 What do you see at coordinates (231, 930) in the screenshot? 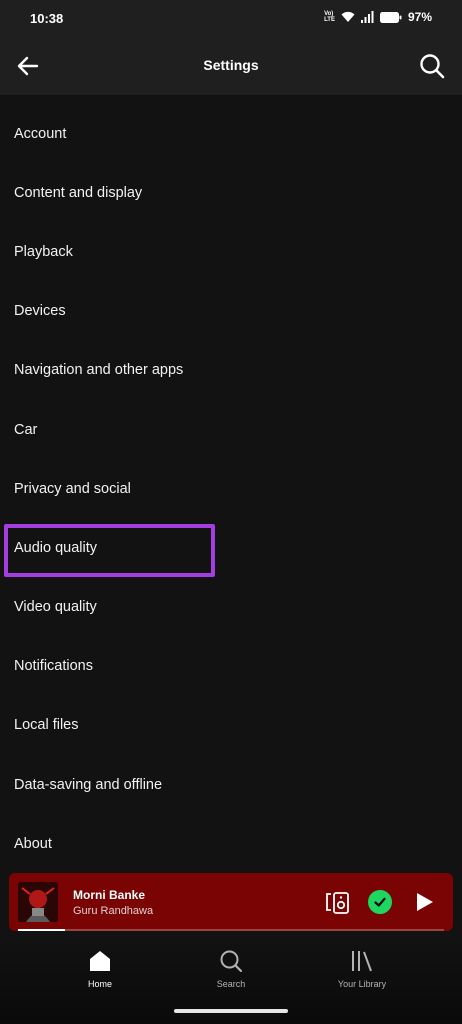
I see `playback-progress` at bounding box center [231, 930].